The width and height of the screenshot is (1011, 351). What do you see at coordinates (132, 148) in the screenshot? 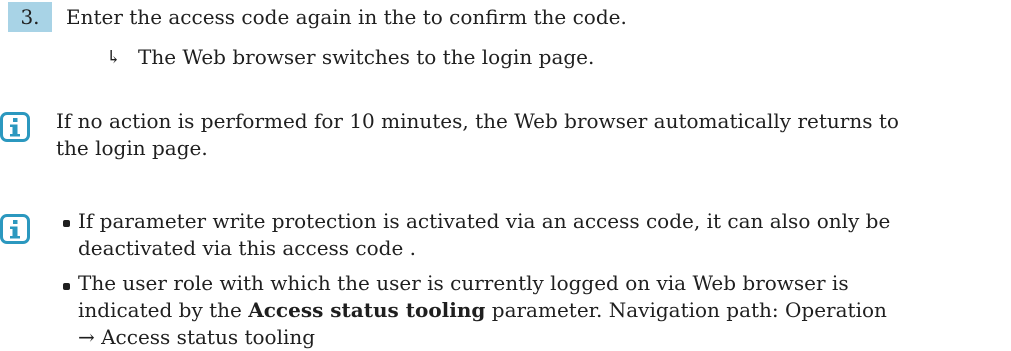
I see `note-text-line: the login page.` at bounding box center [132, 148].